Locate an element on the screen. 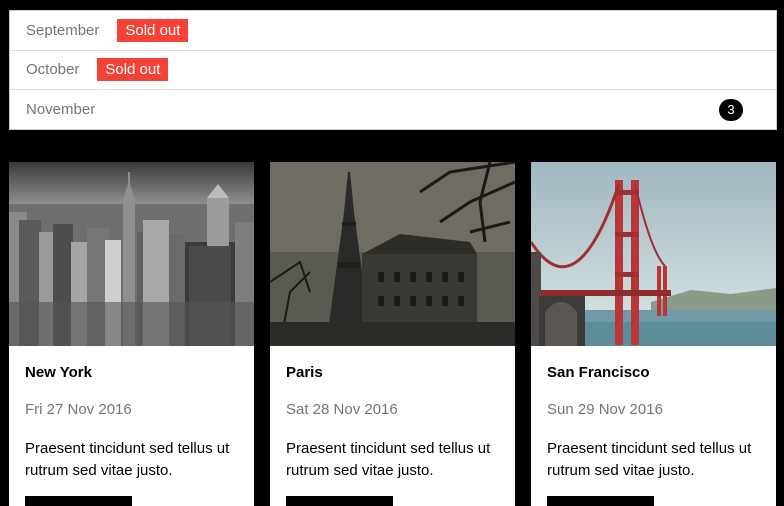 The height and width of the screenshot is (506, 784). ticket-count-badge: 3 is located at coordinates (731, 110).